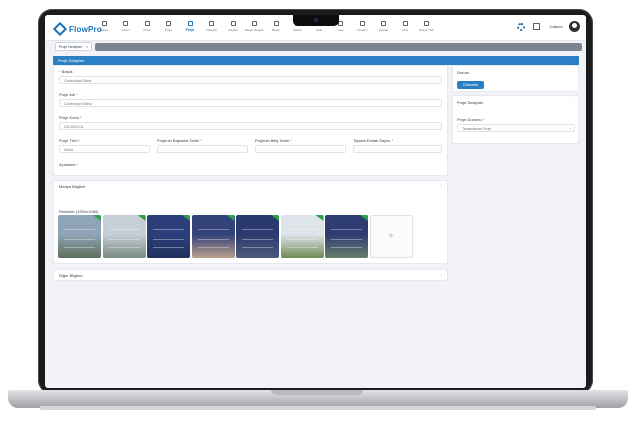 The width and height of the screenshot is (635, 423). I want to click on nav-item-5: Kategori, so click(212, 28).